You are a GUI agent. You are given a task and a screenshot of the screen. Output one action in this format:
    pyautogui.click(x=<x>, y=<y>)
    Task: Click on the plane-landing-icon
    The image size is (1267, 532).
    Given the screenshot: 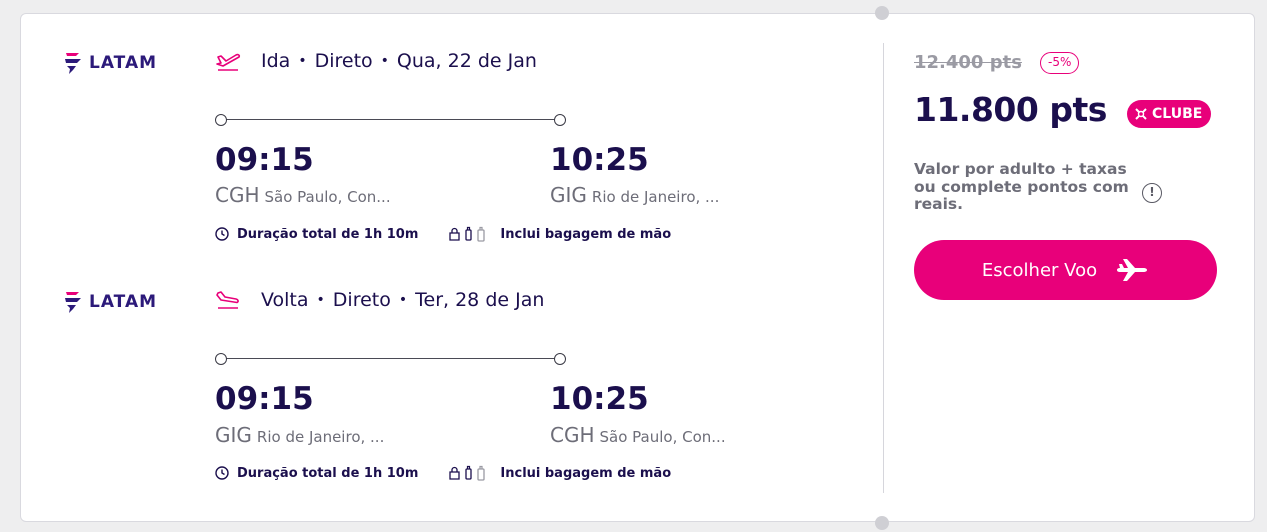 What is the action you would take?
    pyautogui.click(x=227, y=300)
    